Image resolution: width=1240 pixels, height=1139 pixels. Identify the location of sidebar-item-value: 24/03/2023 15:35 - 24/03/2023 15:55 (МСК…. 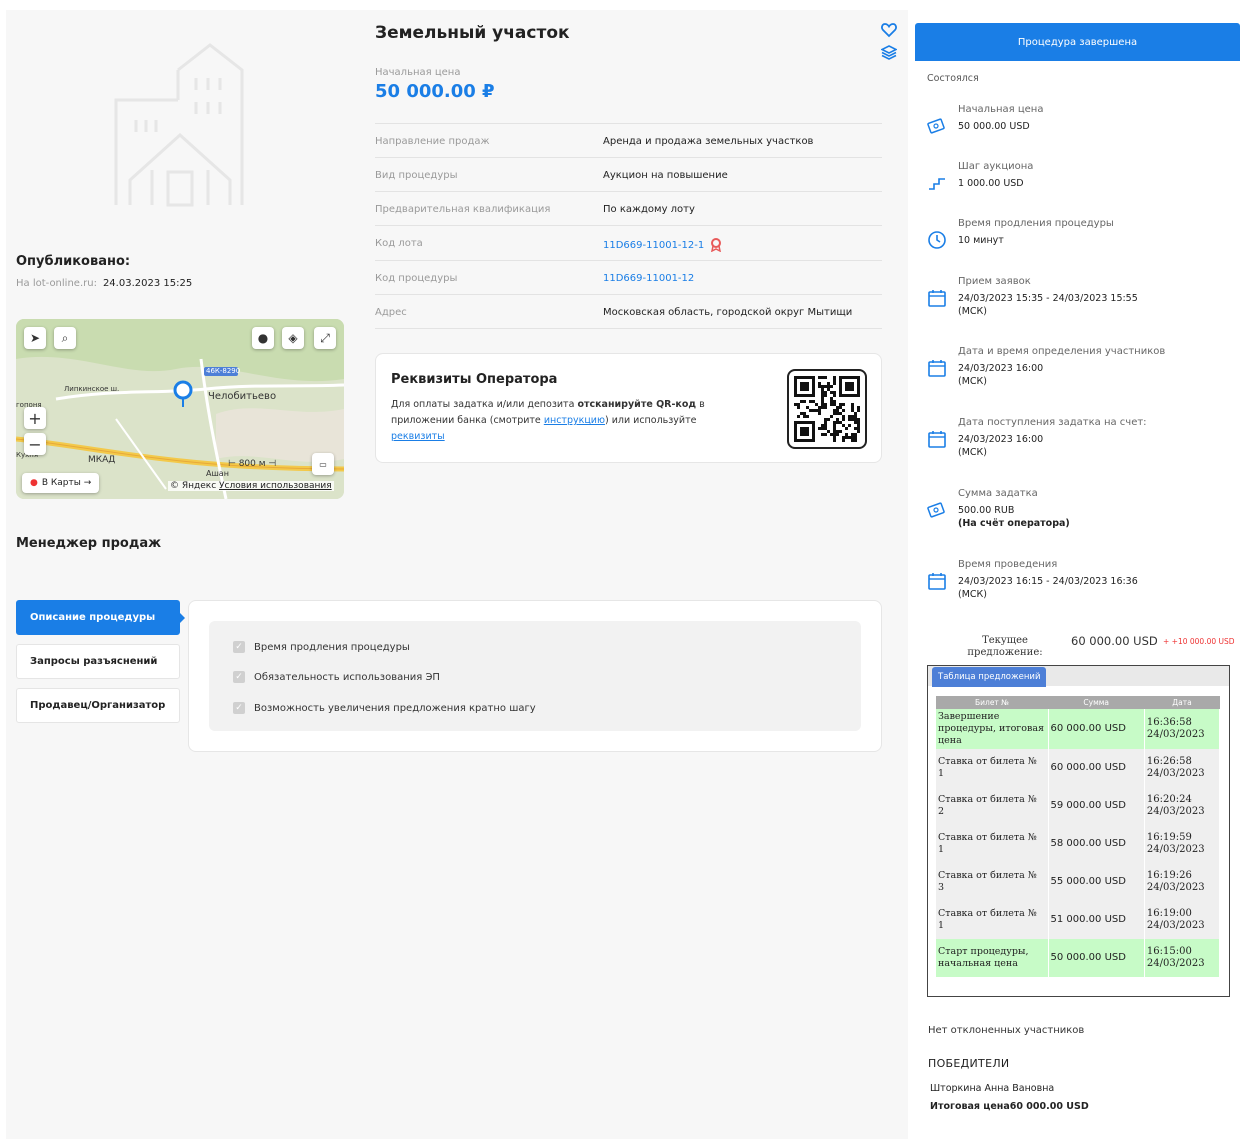
(1048, 305).